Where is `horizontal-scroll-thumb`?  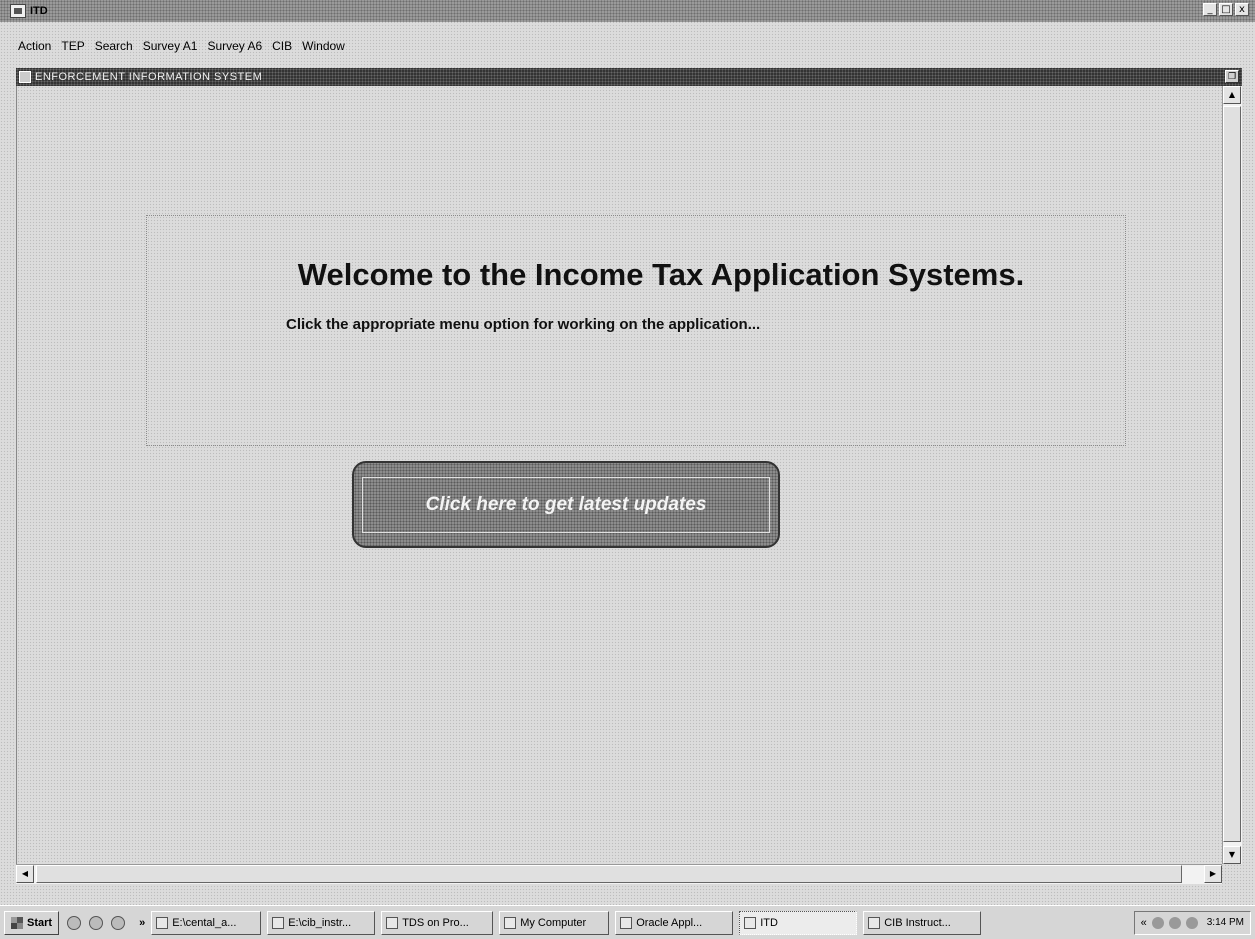 horizontal-scroll-thumb is located at coordinates (609, 874).